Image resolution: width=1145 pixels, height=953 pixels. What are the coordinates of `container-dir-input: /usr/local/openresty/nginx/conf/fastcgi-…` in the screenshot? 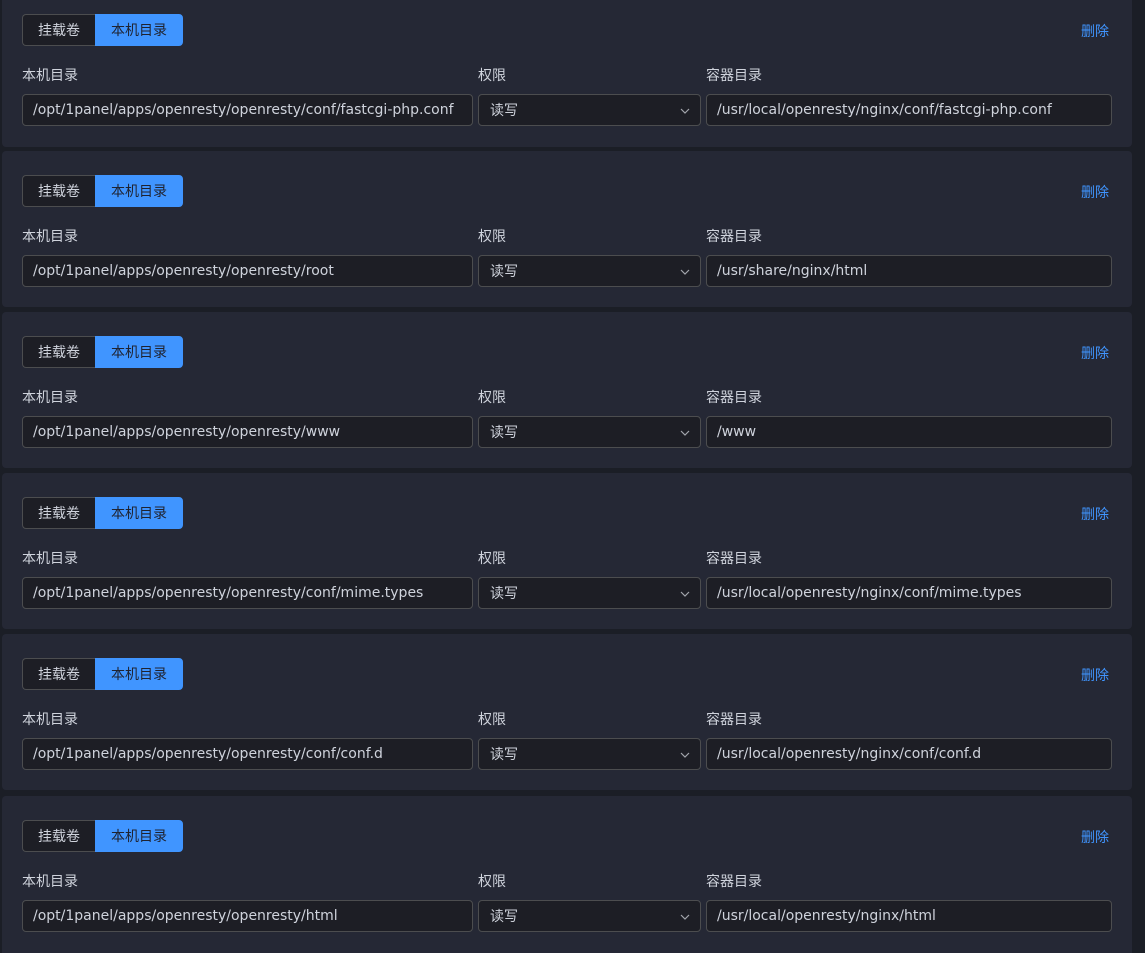 It's located at (909, 110).